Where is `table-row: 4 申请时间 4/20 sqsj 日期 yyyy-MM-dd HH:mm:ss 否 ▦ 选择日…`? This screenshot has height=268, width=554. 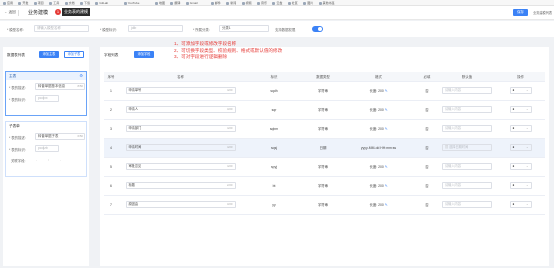
table-row: 4 申请时间 4/20 sqsj 日期 yyyy-MM-dd HH:mm:ss 否 ▦ 选择日… is located at coordinates (324, 148).